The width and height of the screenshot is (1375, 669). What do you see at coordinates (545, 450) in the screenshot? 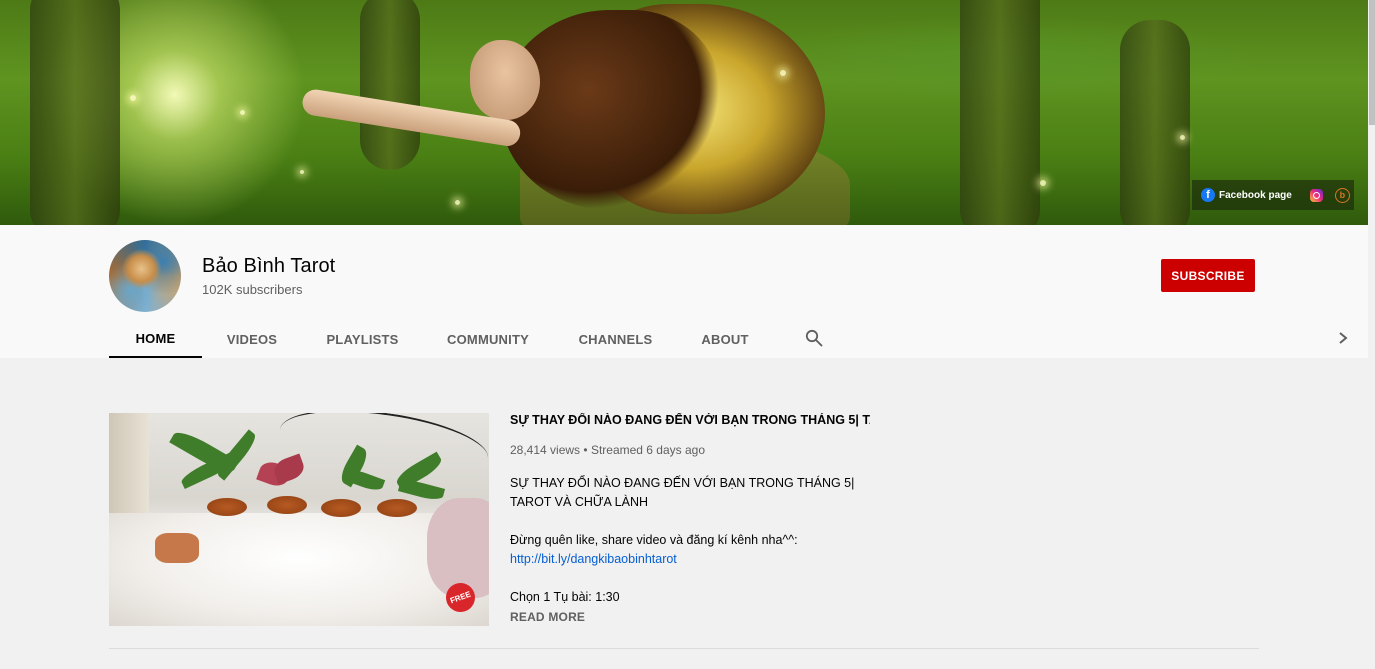
I see `view-count: 28,414 views` at bounding box center [545, 450].